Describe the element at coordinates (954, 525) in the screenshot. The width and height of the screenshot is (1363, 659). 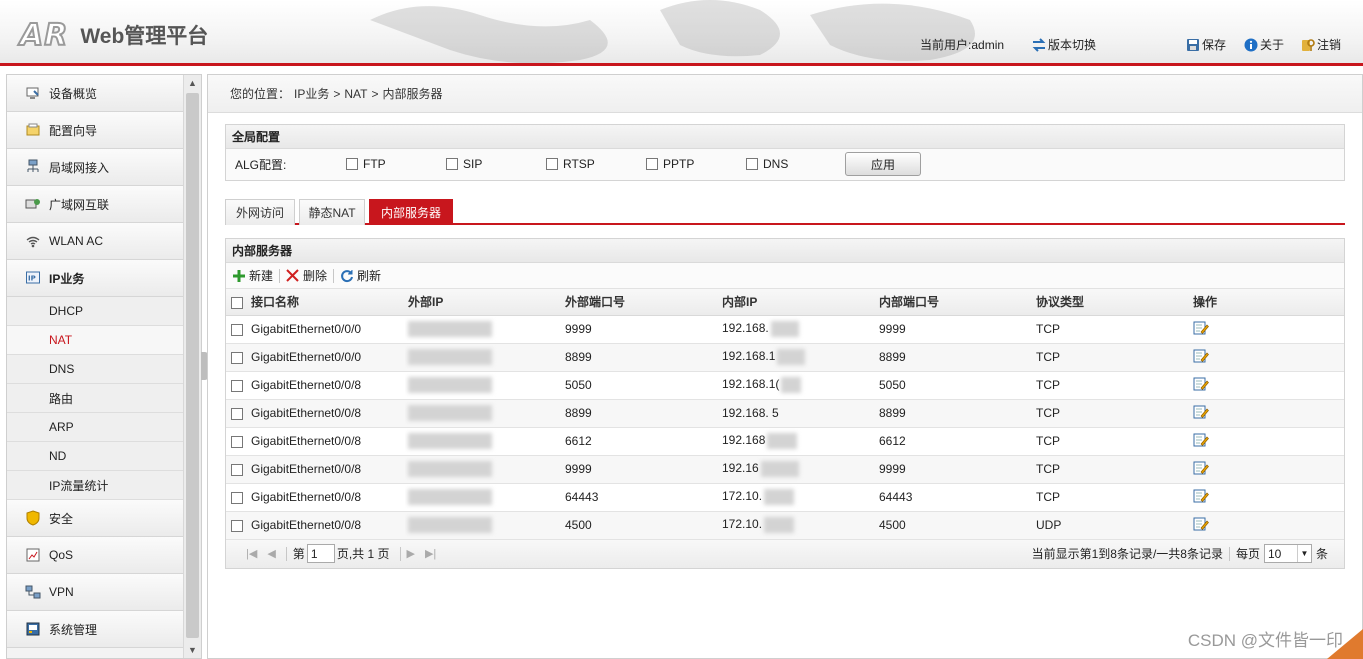
I see `cell-internal-port: 4500` at that location.